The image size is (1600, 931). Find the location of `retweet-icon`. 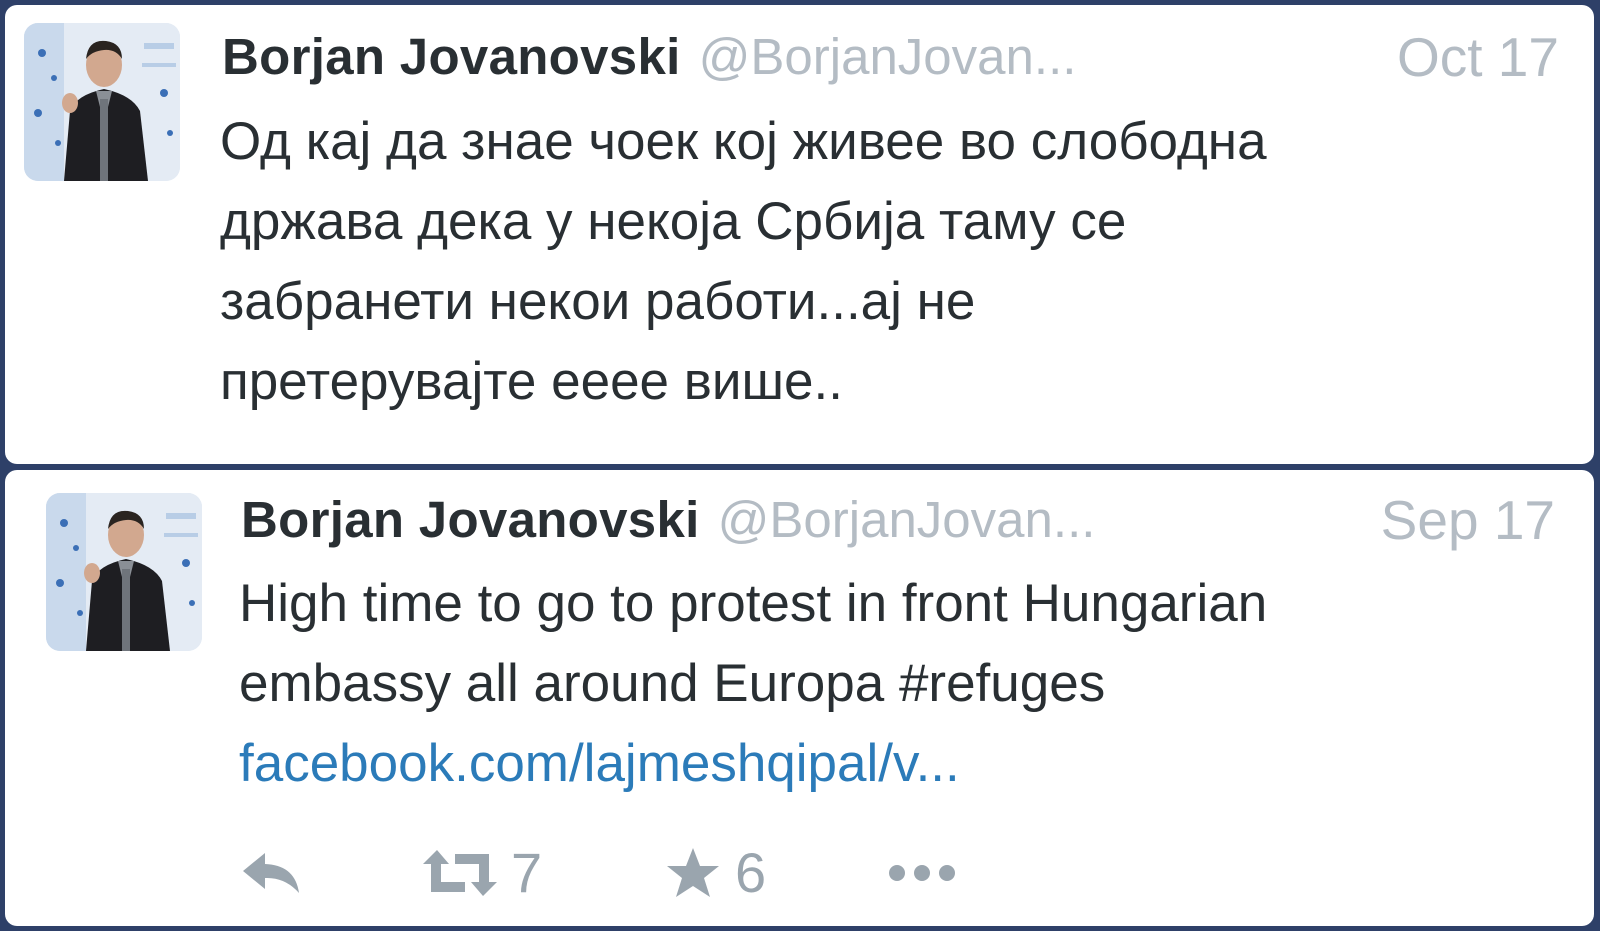

retweet-icon is located at coordinates (460, 873).